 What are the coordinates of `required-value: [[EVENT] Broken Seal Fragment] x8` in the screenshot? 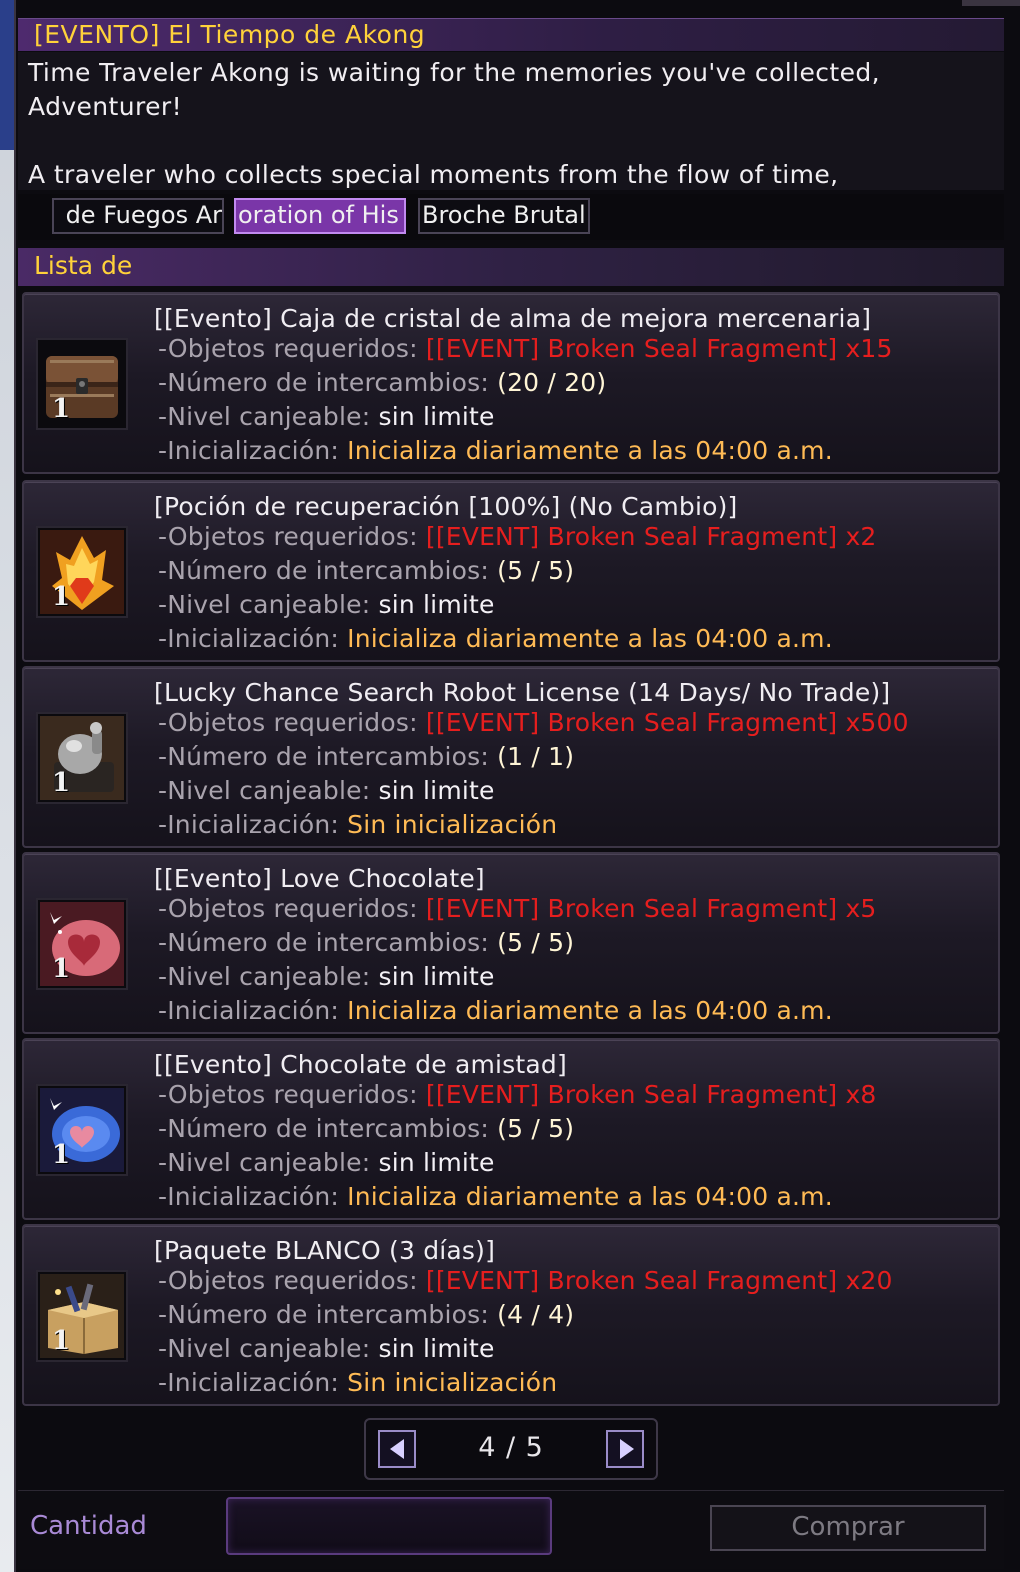 It's located at (651, 1094).